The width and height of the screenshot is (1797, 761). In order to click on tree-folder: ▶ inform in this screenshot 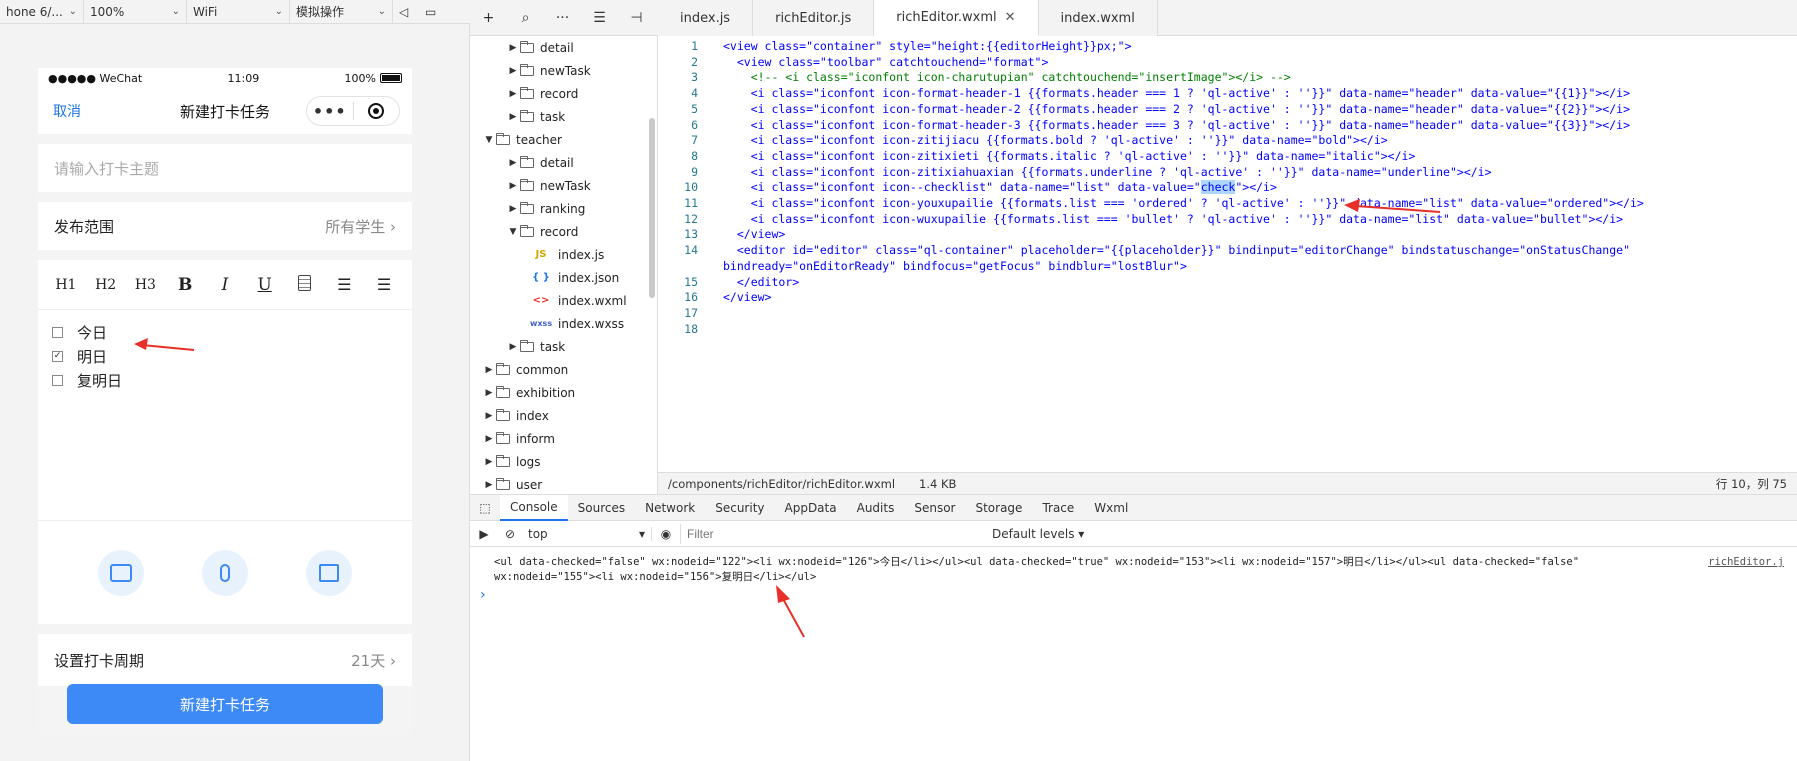, I will do `click(563, 438)`.